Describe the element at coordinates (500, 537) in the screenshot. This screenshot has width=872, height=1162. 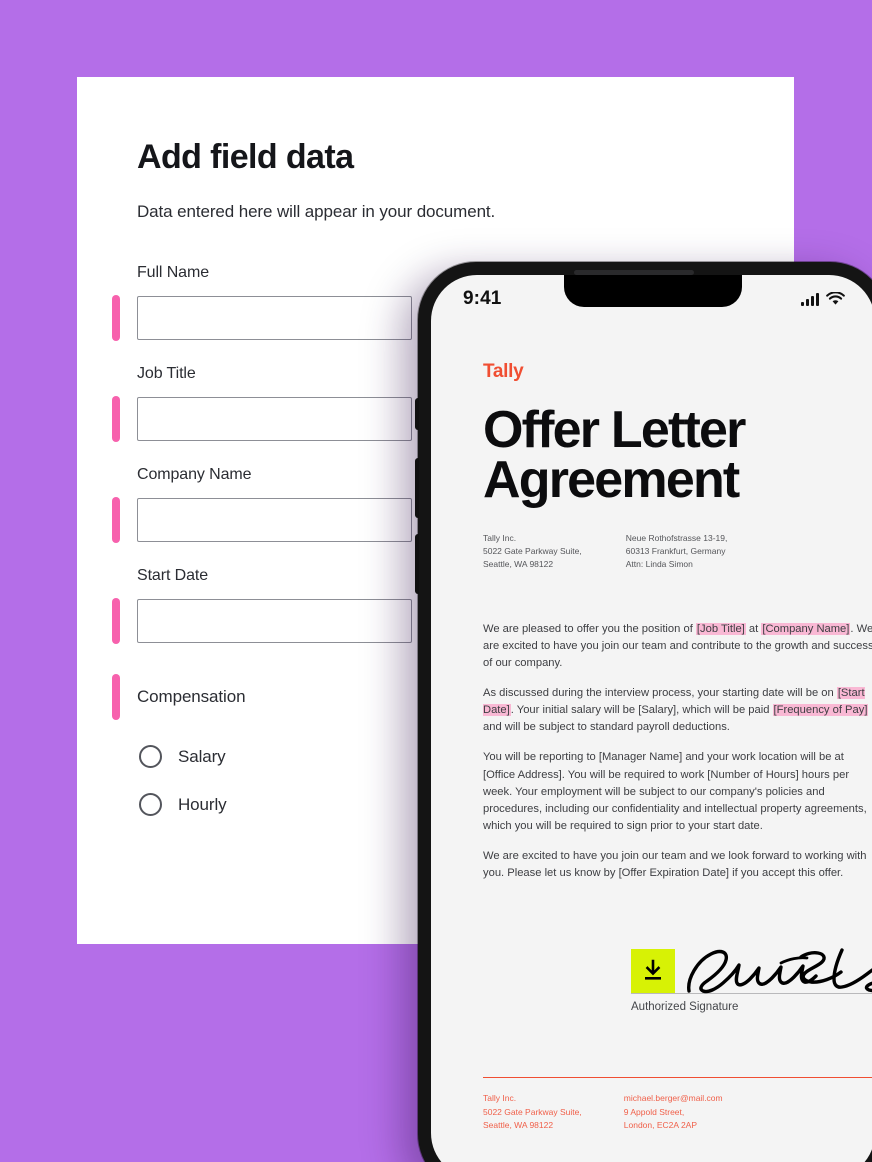
I see `address-line: Tally Inc.` at that location.